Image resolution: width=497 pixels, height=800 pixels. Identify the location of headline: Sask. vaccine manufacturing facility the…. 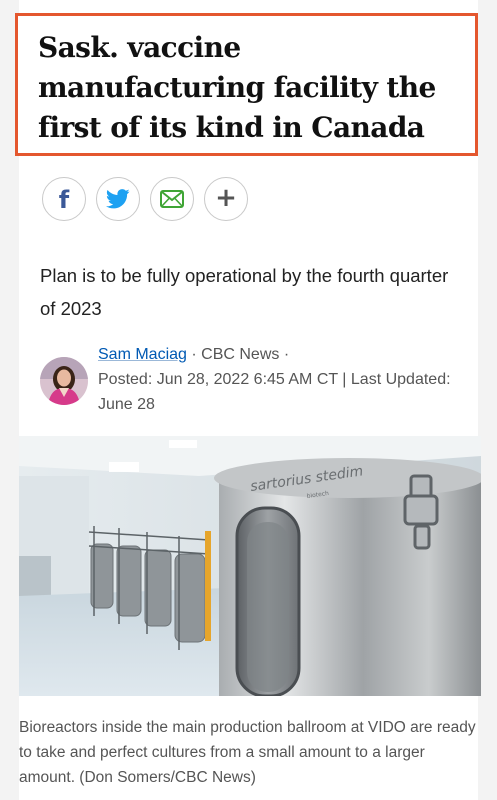
(237, 87).